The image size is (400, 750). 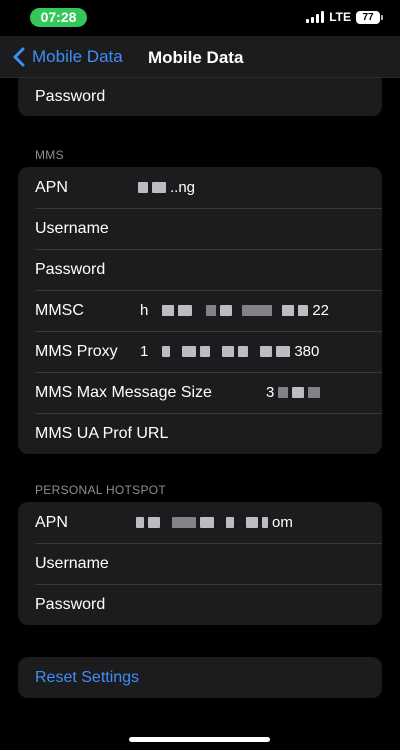 What do you see at coordinates (166, 187) in the screenshot?
I see `mms-apn-value: ..ng` at bounding box center [166, 187].